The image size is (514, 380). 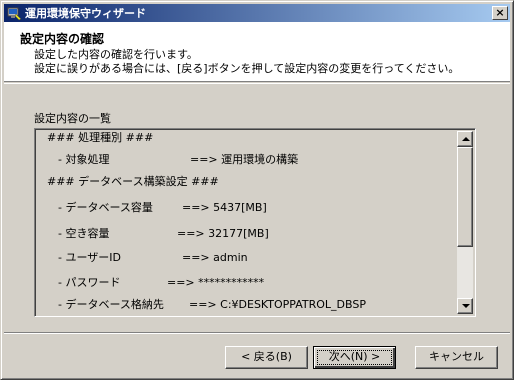 I want to click on title-bar: 運用環境保守ウィザード ×, so click(x=257, y=13).